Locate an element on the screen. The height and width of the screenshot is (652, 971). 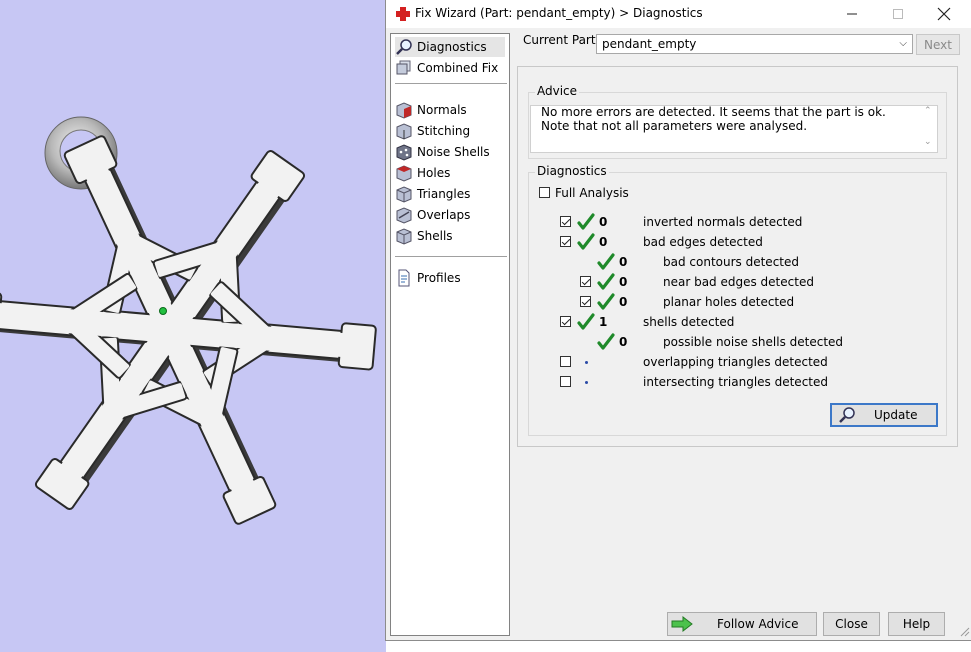
noise-shells-icon is located at coordinates (404, 152).